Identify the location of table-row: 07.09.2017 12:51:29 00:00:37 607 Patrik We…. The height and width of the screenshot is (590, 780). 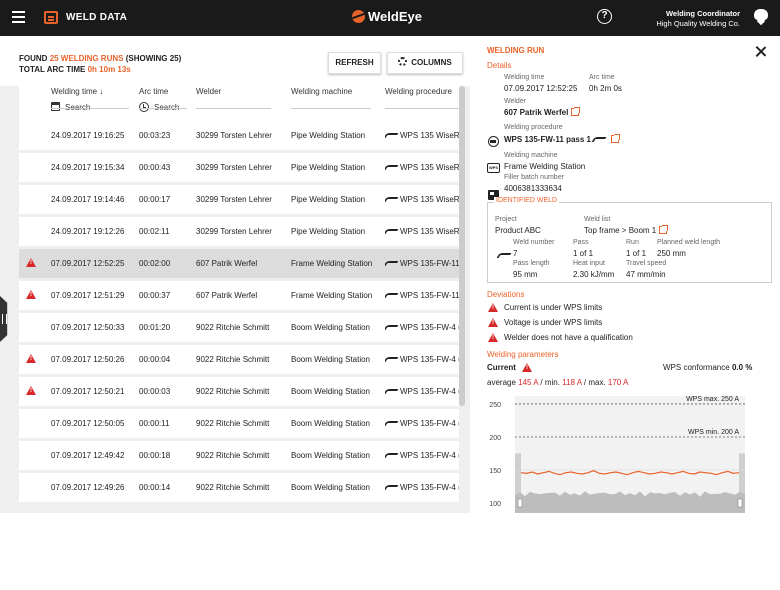
(239, 295).